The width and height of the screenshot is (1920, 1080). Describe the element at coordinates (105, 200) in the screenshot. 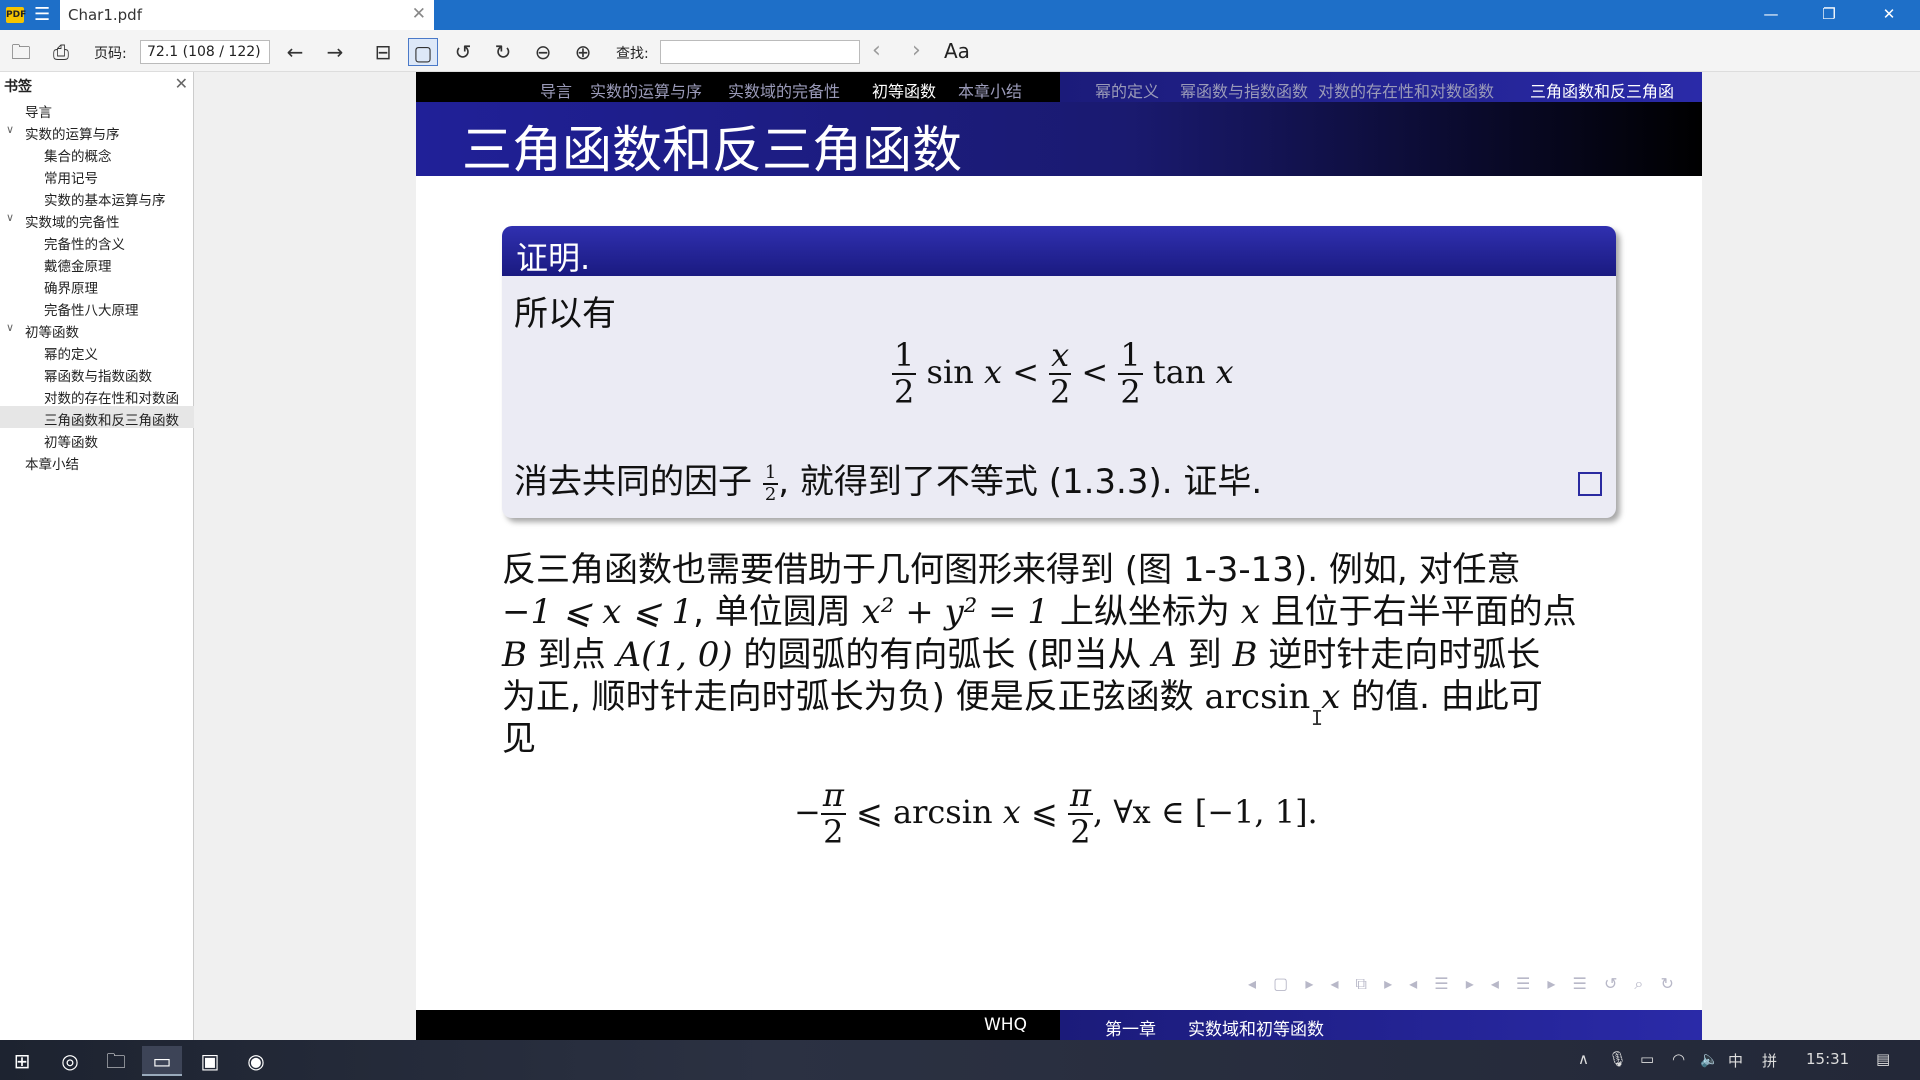

I see `sidebar-item-label: 实数的基本运算与序` at that location.